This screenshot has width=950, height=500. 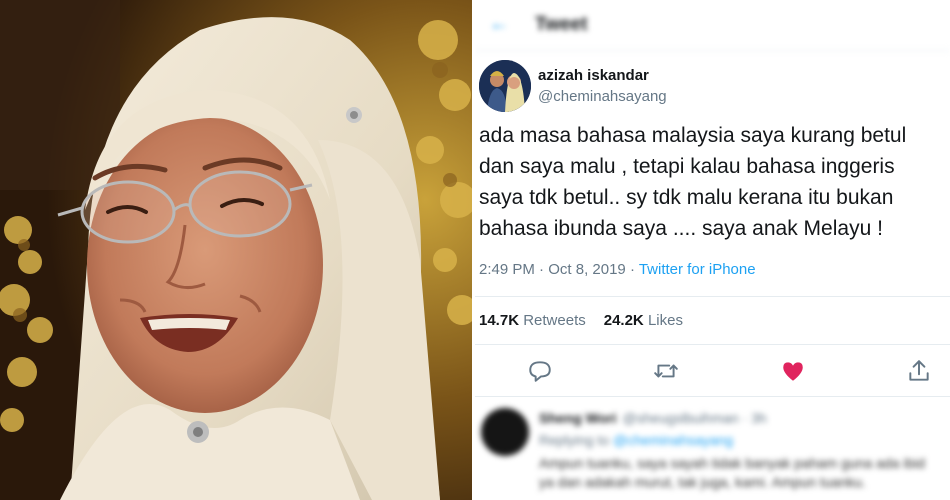 What do you see at coordinates (694, 418) in the screenshot?
I see `reply-handle: @sheugslbuihman · 3h` at bounding box center [694, 418].